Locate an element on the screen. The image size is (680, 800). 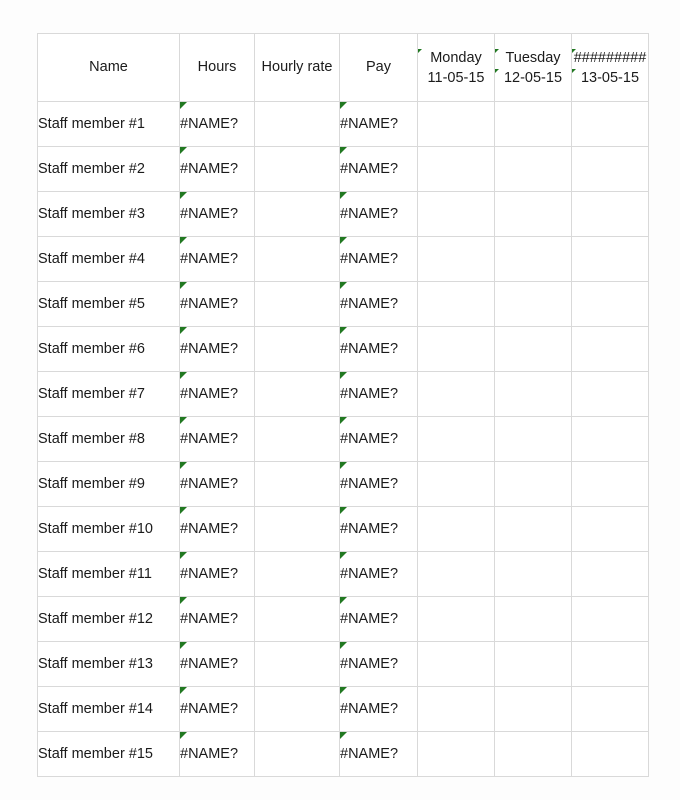
cell-name: Staff member #15 is located at coordinates (108, 754).